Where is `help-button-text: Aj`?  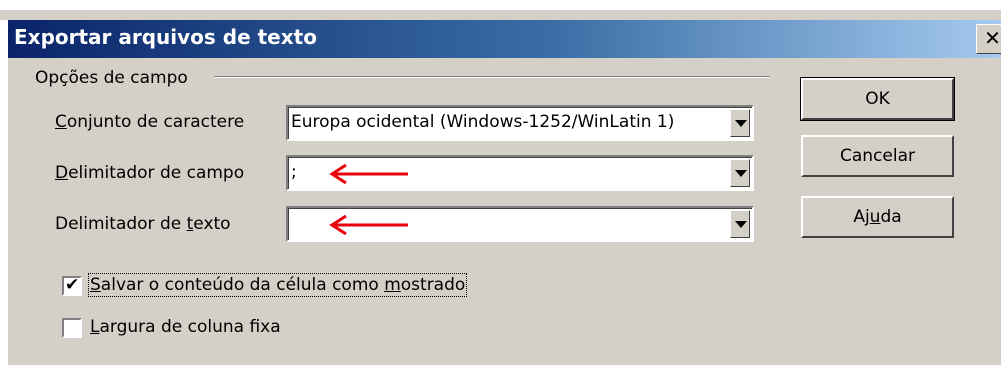 help-button-text: Aj is located at coordinates (861, 217).